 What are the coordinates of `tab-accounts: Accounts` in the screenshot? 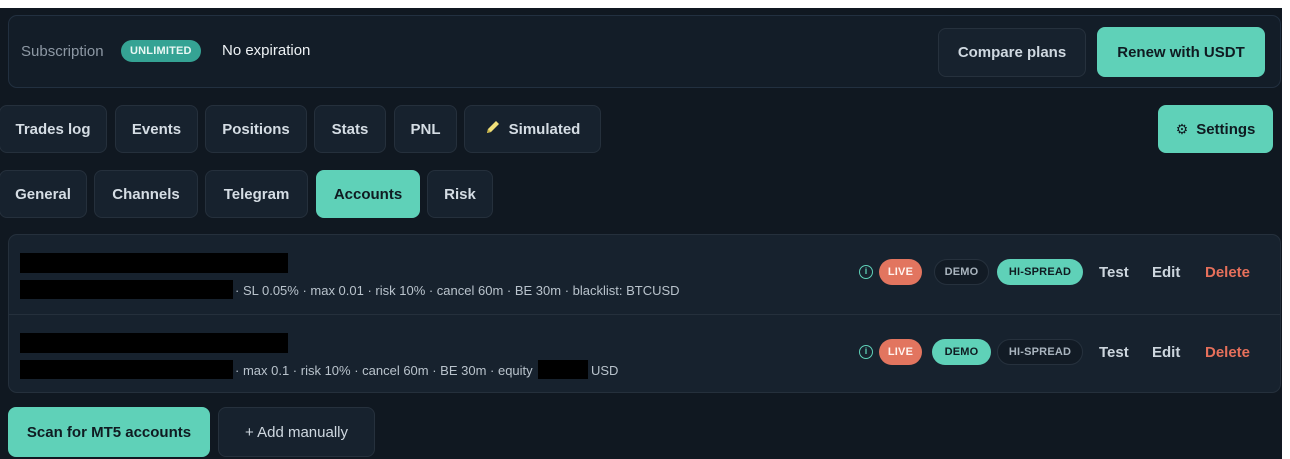 It's located at (368, 194).